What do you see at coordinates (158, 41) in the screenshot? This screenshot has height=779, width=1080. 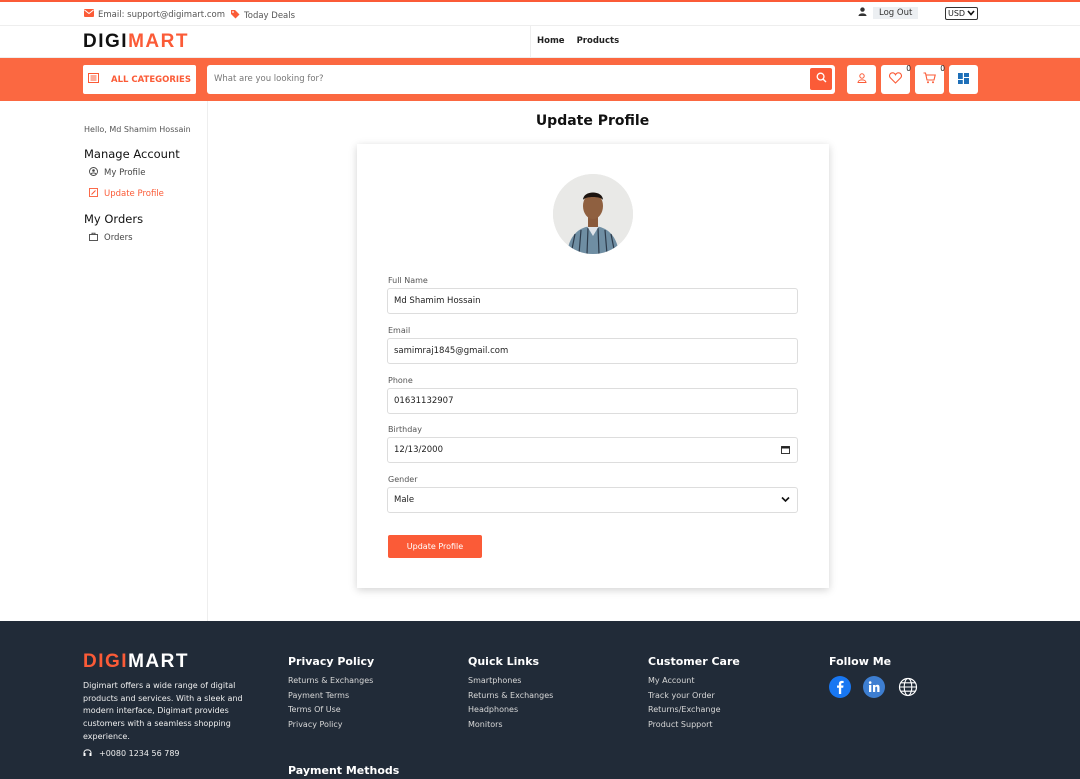 I see `logo-part-2: MART` at bounding box center [158, 41].